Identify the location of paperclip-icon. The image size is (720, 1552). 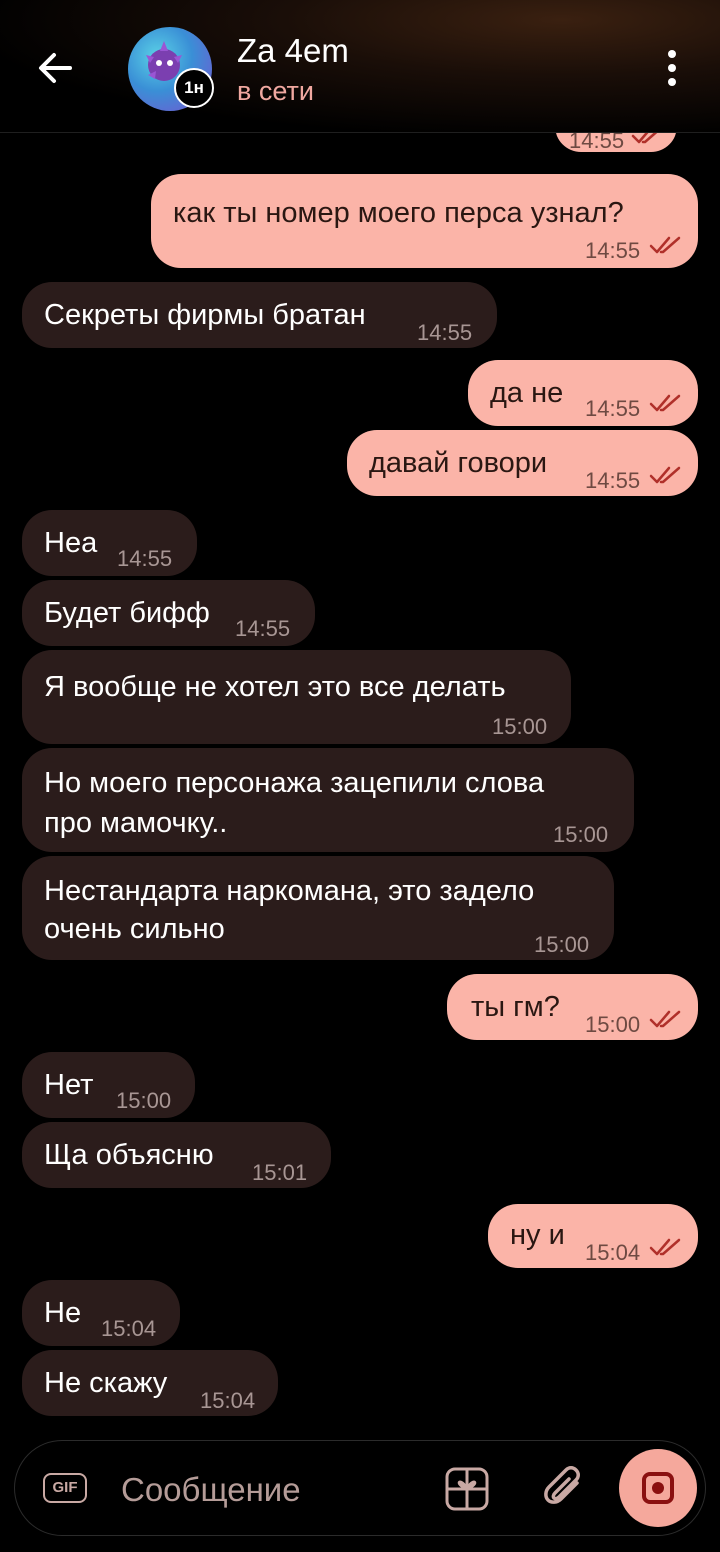
(564, 1488).